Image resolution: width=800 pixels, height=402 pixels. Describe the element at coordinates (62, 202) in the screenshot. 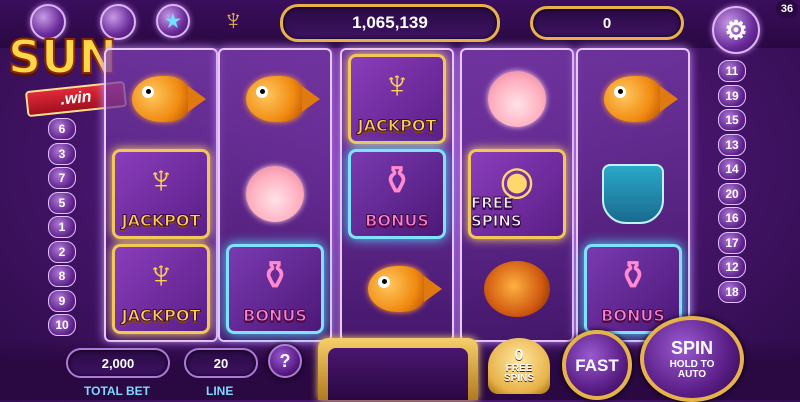

I see `payline-number-left-3: 5` at that location.